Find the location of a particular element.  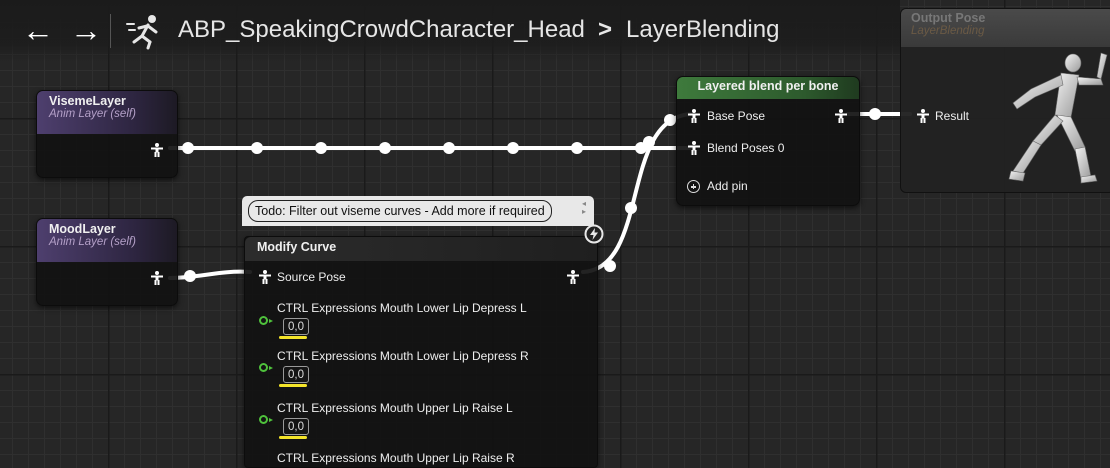

pin-label-base-pose: Base Pose is located at coordinates (736, 116).